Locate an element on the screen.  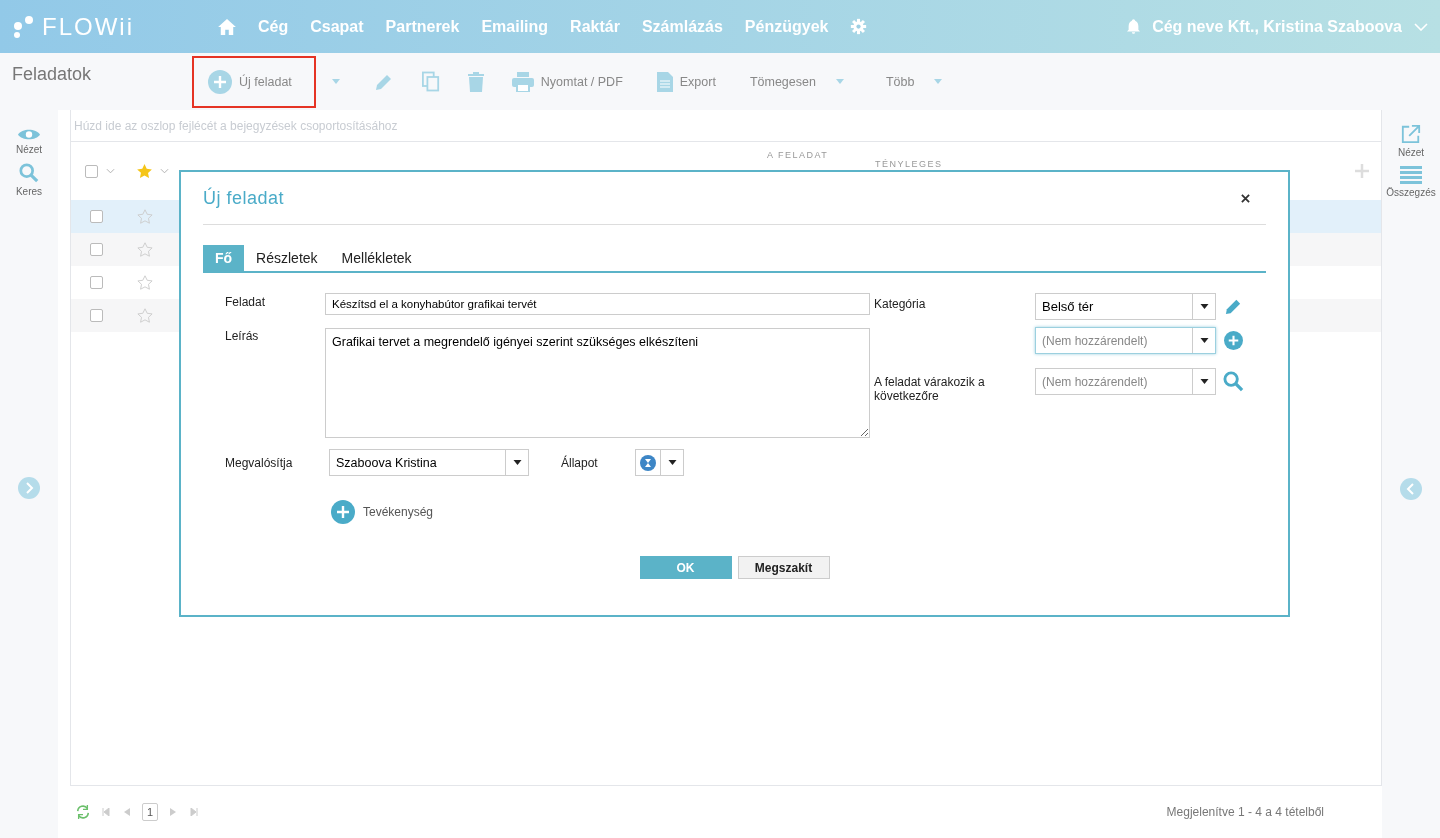
more-dropdown: Több is located at coordinates (914, 81).